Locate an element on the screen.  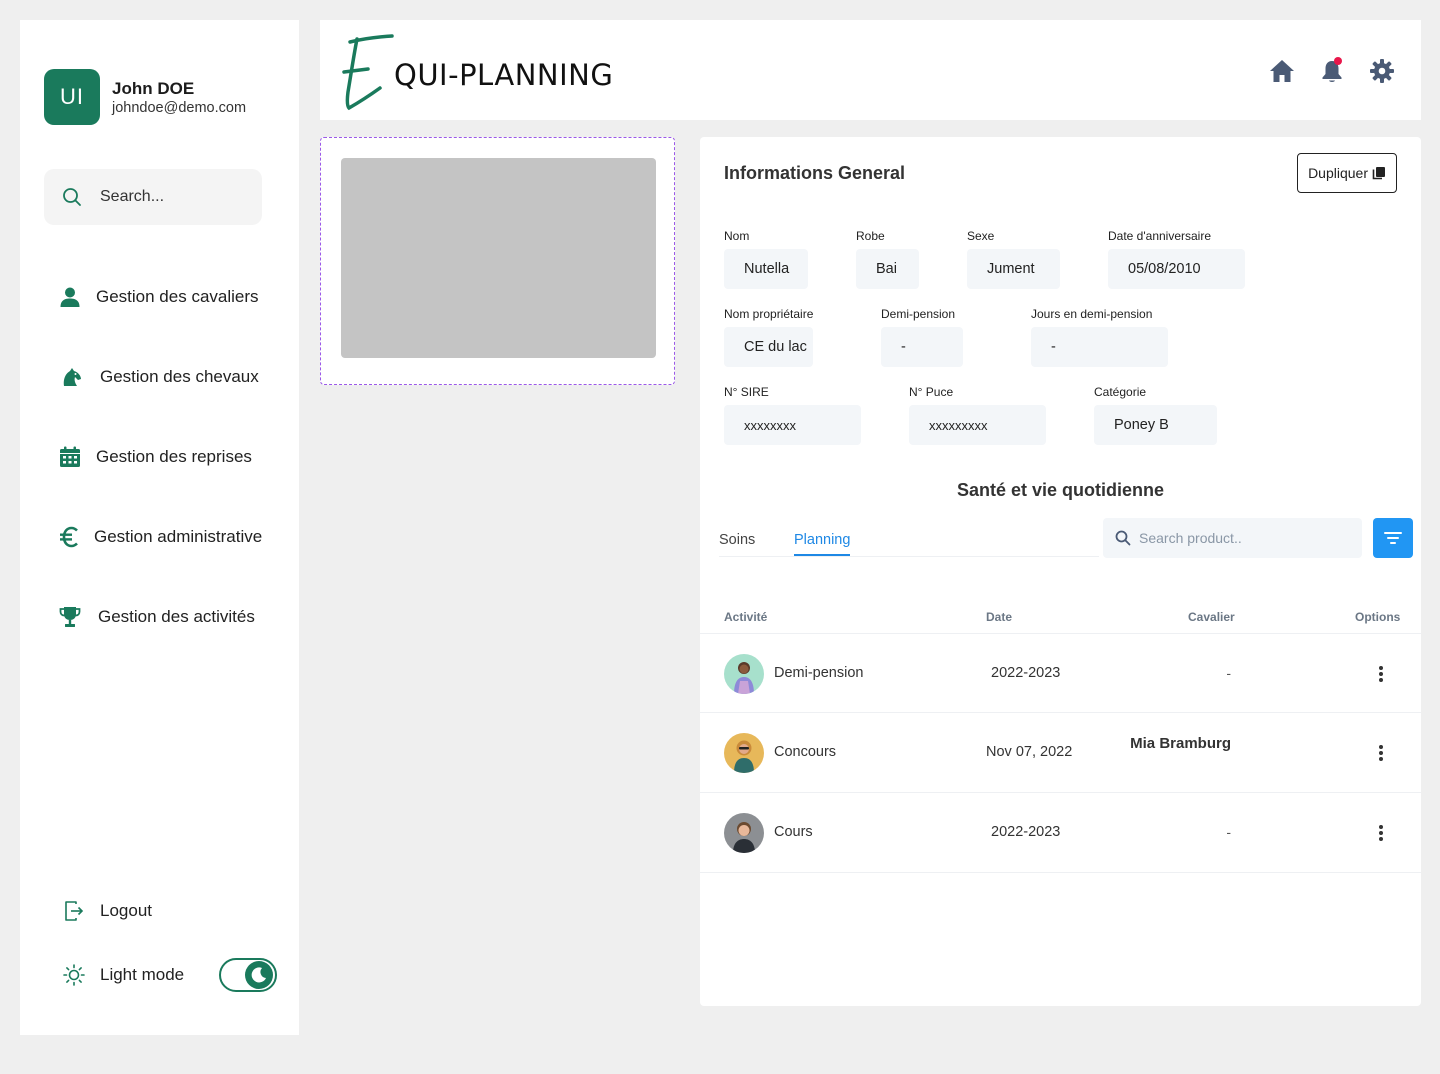
search-placeholder: Search product.. is located at coordinates (1190, 538).